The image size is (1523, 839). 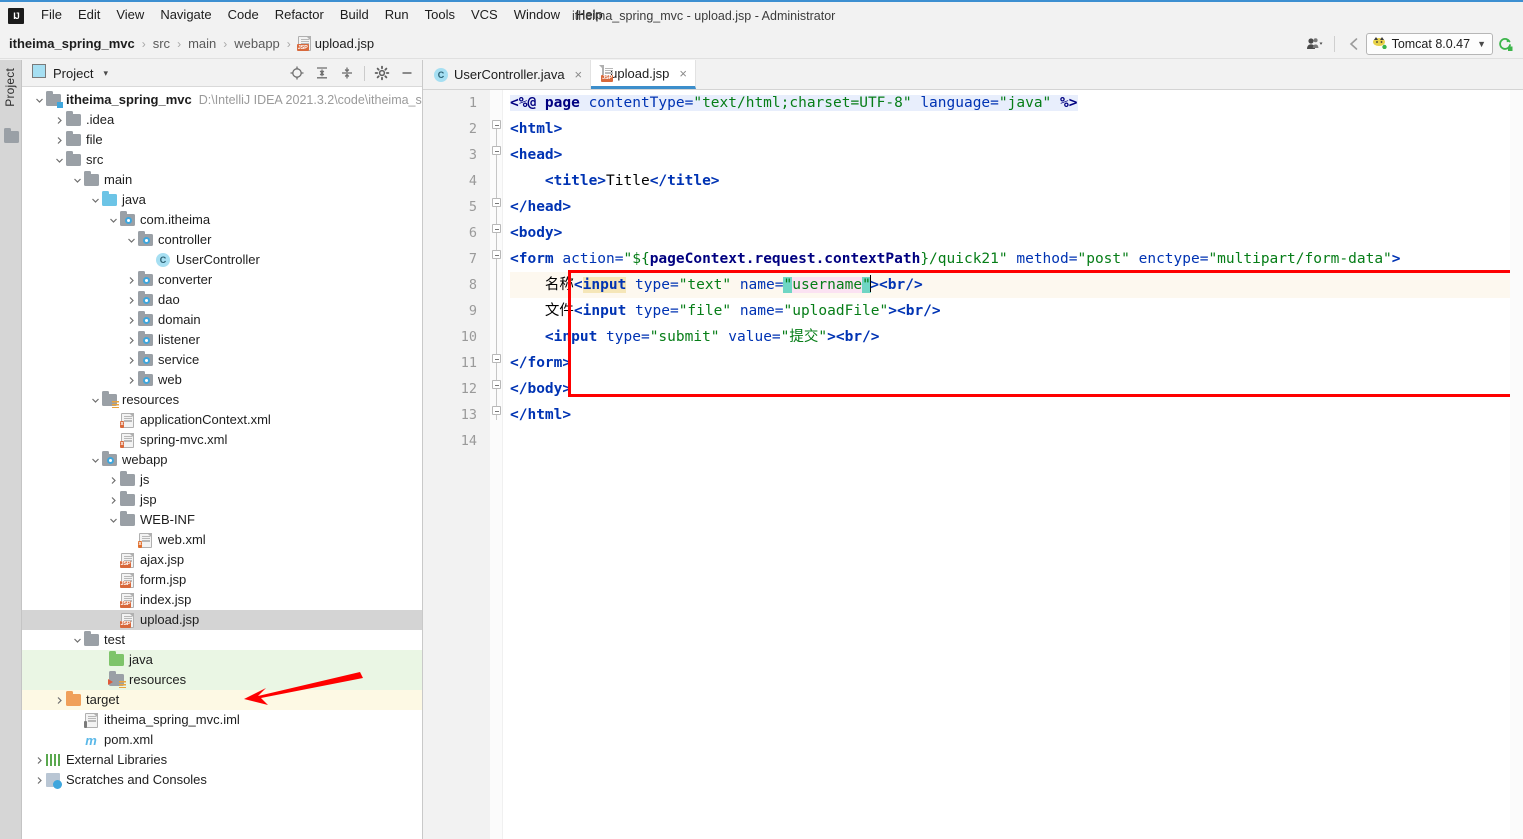 What do you see at coordinates (222, 780) in the screenshot?
I see `tree-item-scratches-and-consoles: Scratches and Consoles` at bounding box center [222, 780].